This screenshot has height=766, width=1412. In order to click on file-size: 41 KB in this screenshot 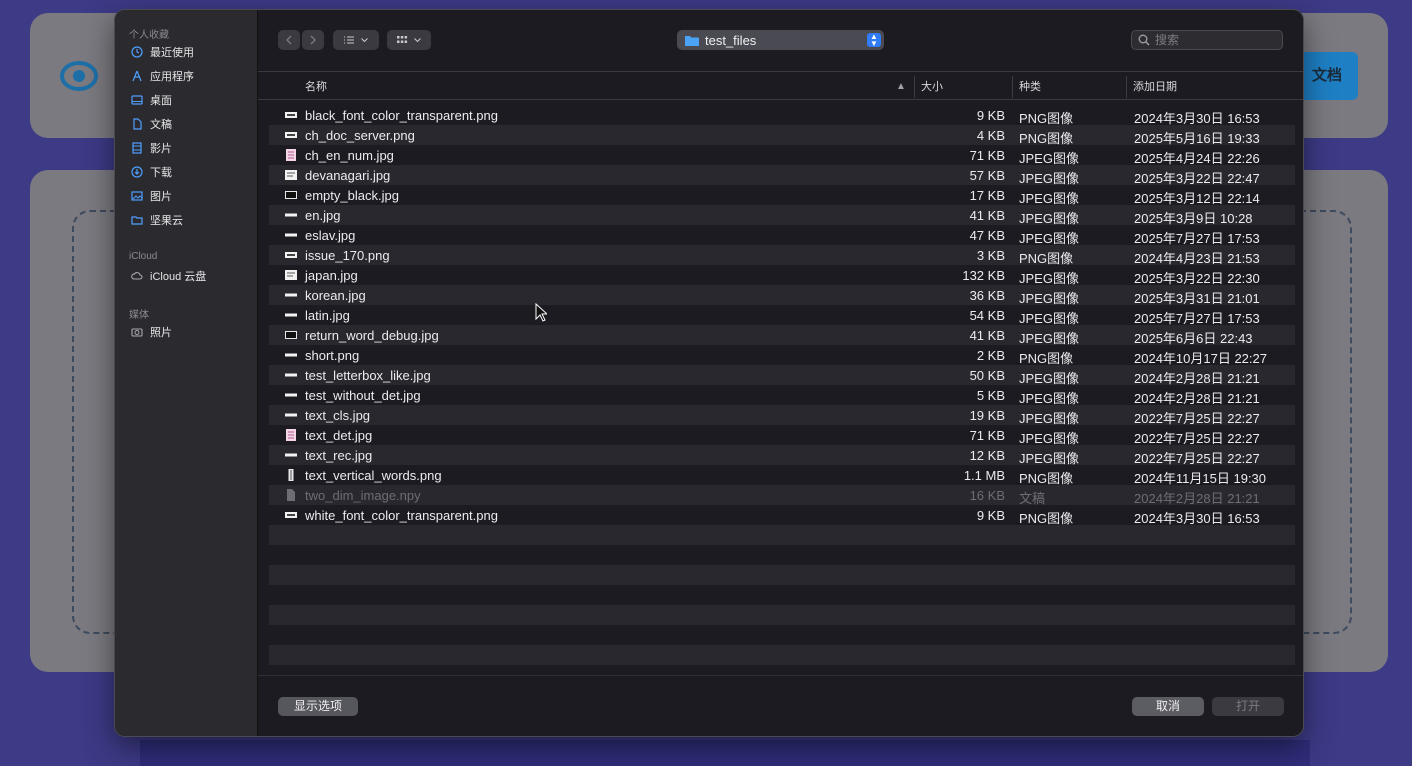, I will do `click(987, 335)`.